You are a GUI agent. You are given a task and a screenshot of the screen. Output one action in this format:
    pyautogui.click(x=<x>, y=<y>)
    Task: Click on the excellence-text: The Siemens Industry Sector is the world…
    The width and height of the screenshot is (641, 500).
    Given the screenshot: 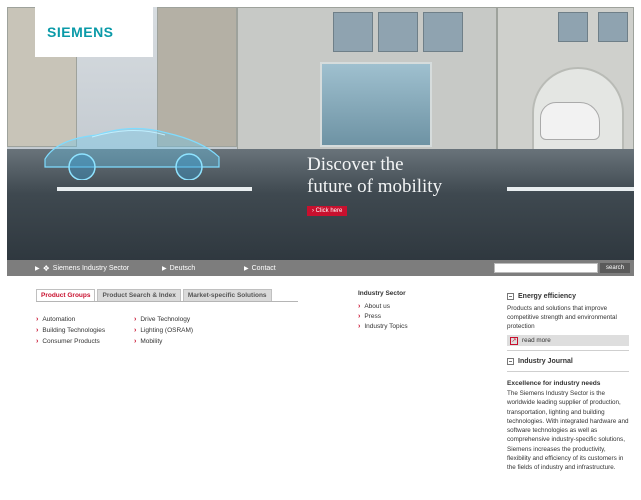 What is the action you would take?
    pyautogui.click(x=568, y=431)
    